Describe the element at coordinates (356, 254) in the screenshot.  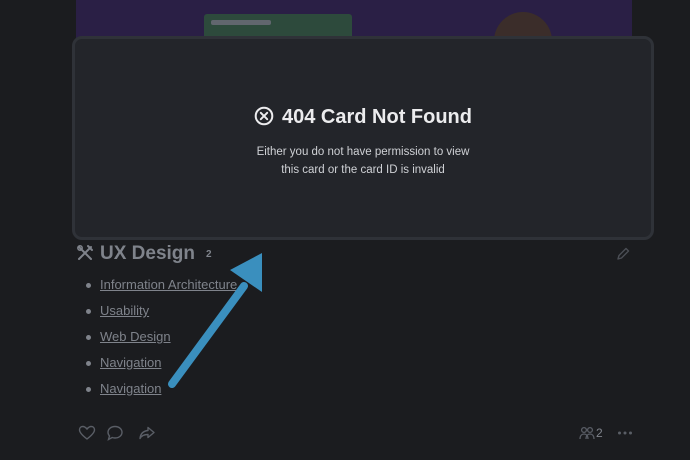
I see `card-header: UX Design 2` at that location.